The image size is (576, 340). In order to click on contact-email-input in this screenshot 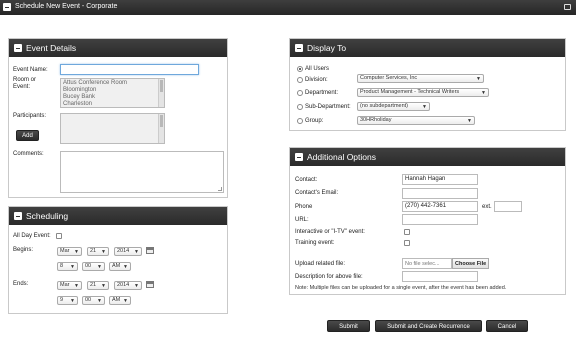, I will do `click(440, 193)`.